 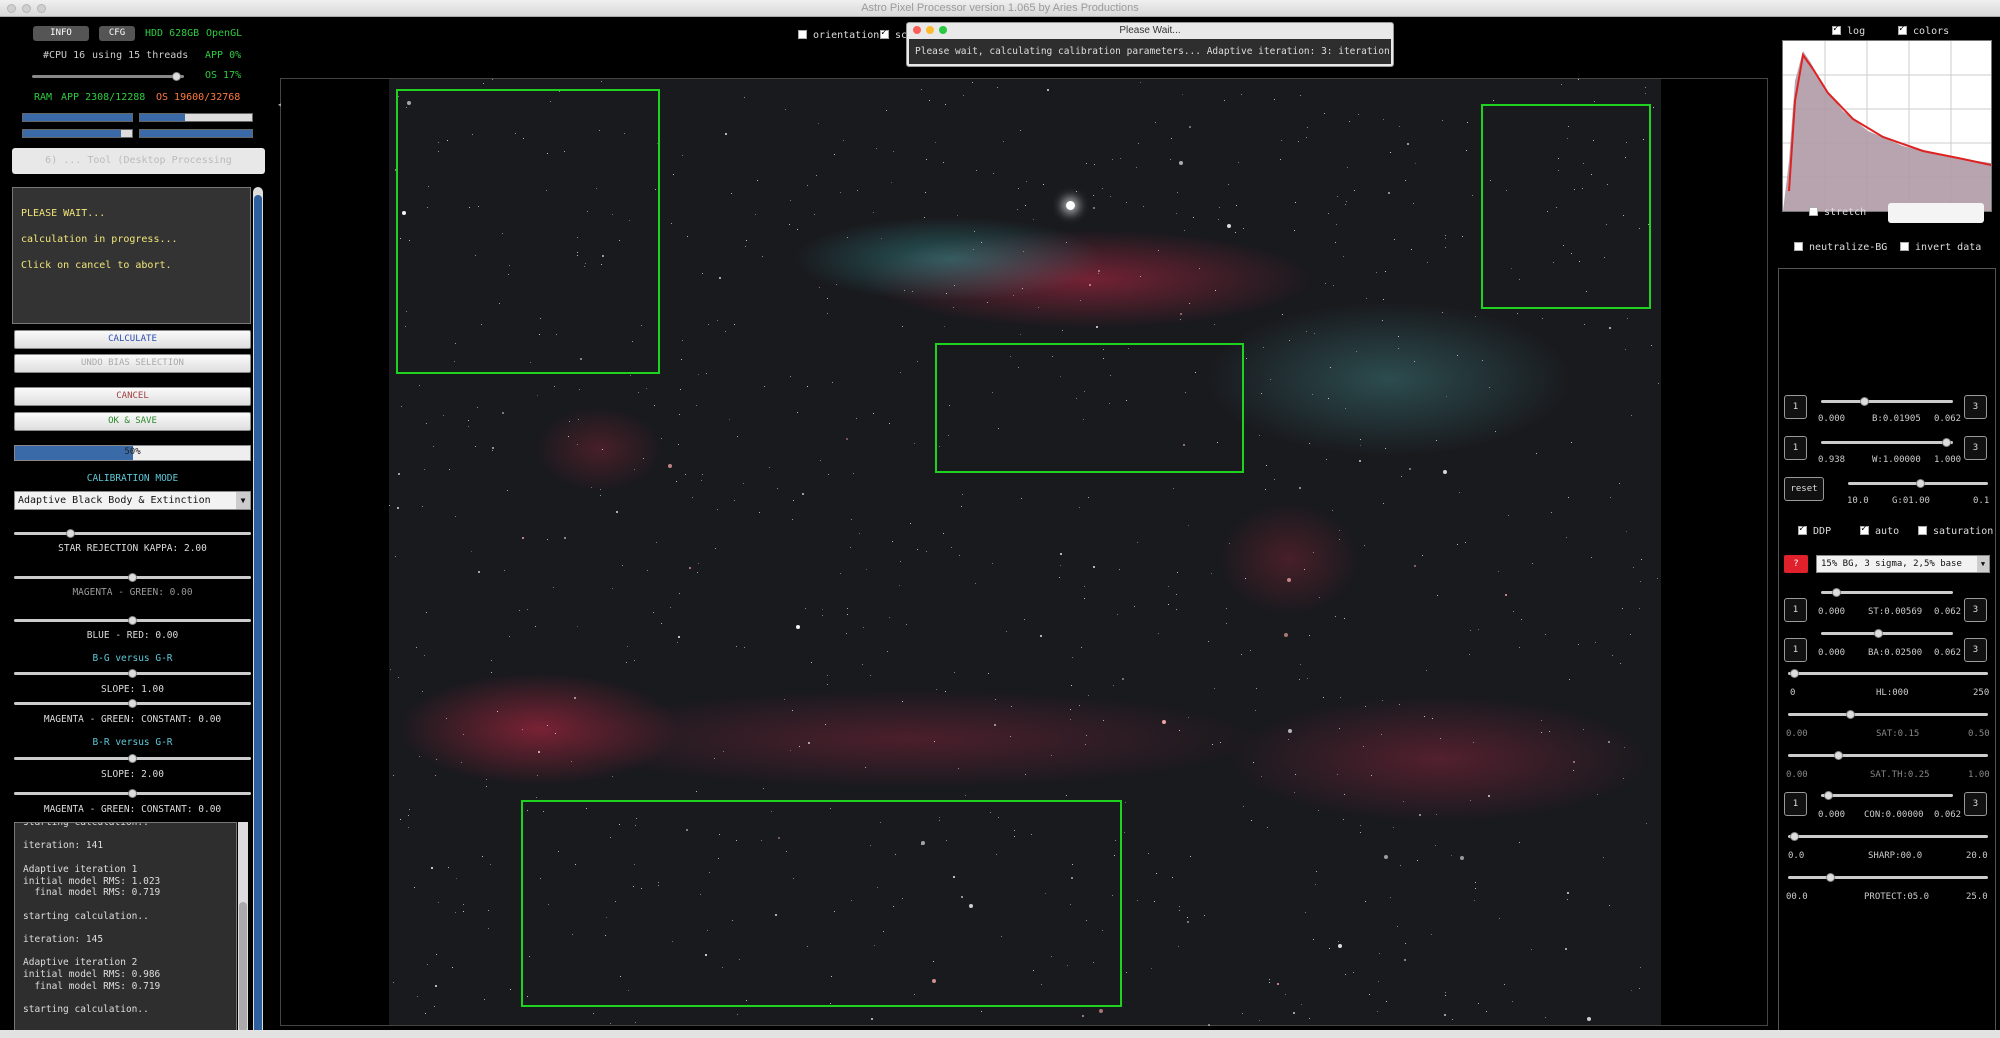 What do you see at coordinates (1802, 529) in the screenshot?
I see `ddp-checkbox` at bounding box center [1802, 529].